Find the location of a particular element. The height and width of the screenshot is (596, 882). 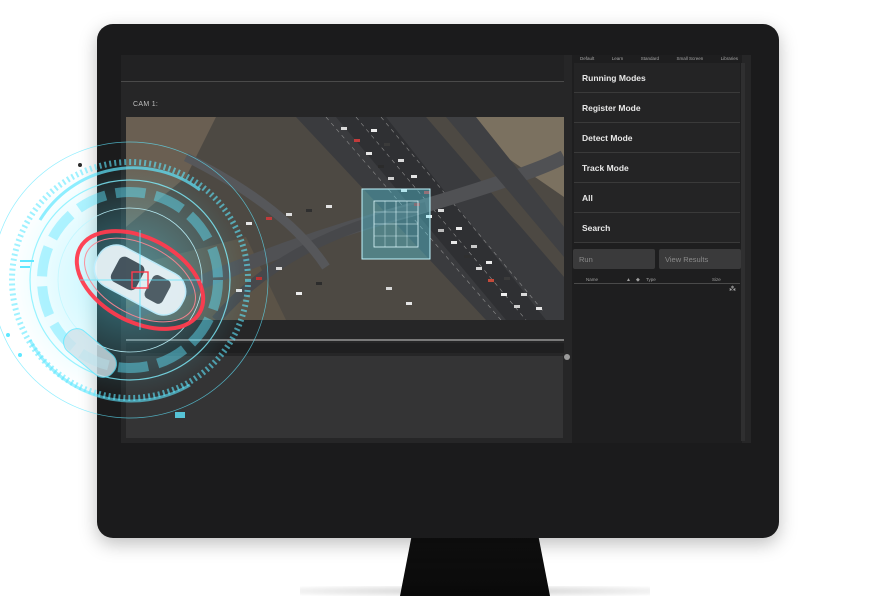

timeline-scrub-handle is located at coordinates (567, 357).